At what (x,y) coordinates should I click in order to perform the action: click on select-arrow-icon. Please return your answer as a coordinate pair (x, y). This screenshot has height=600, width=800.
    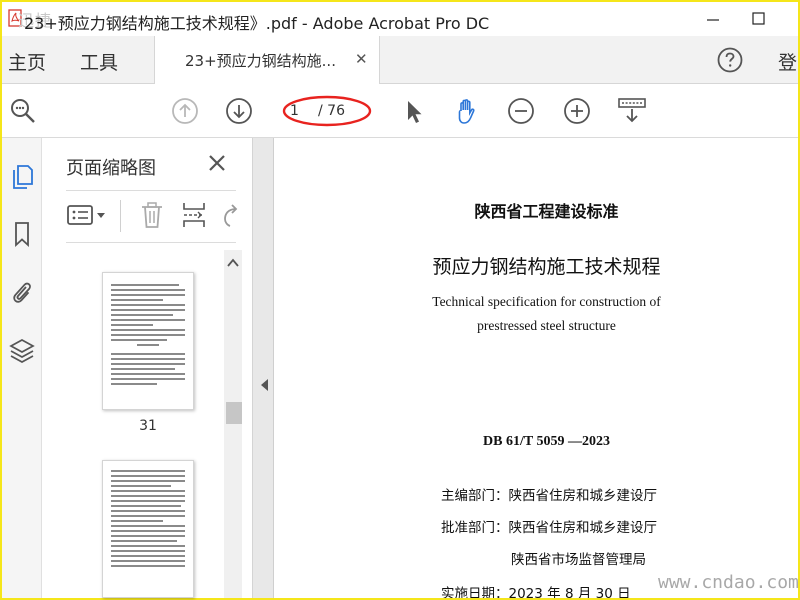
    Looking at the image, I should click on (413, 111).